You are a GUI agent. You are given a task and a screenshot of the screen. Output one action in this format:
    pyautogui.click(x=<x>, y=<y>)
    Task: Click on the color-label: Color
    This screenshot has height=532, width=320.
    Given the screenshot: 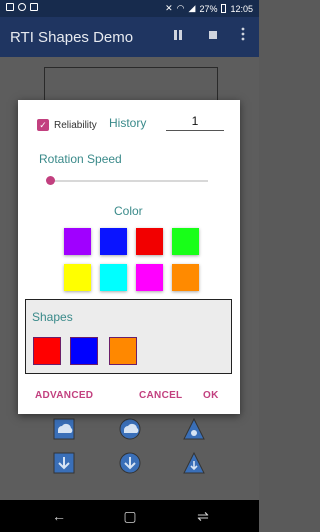 What is the action you would take?
    pyautogui.click(x=128, y=211)
    